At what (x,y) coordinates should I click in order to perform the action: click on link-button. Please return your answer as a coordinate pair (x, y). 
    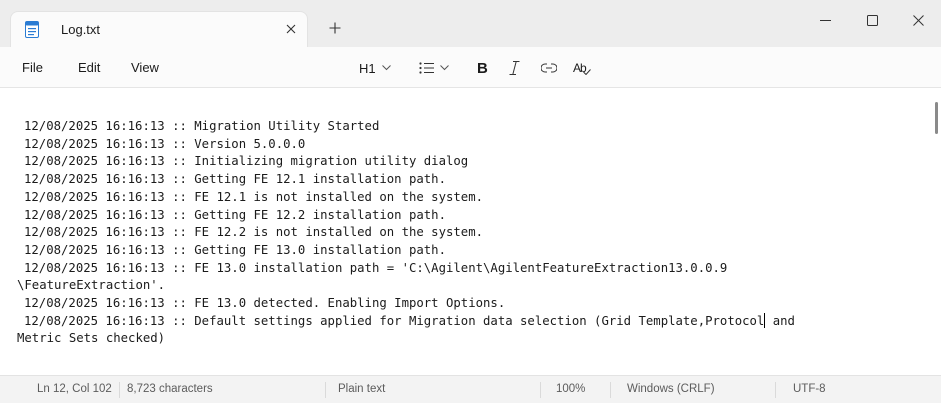
    Looking at the image, I should click on (549, 68).